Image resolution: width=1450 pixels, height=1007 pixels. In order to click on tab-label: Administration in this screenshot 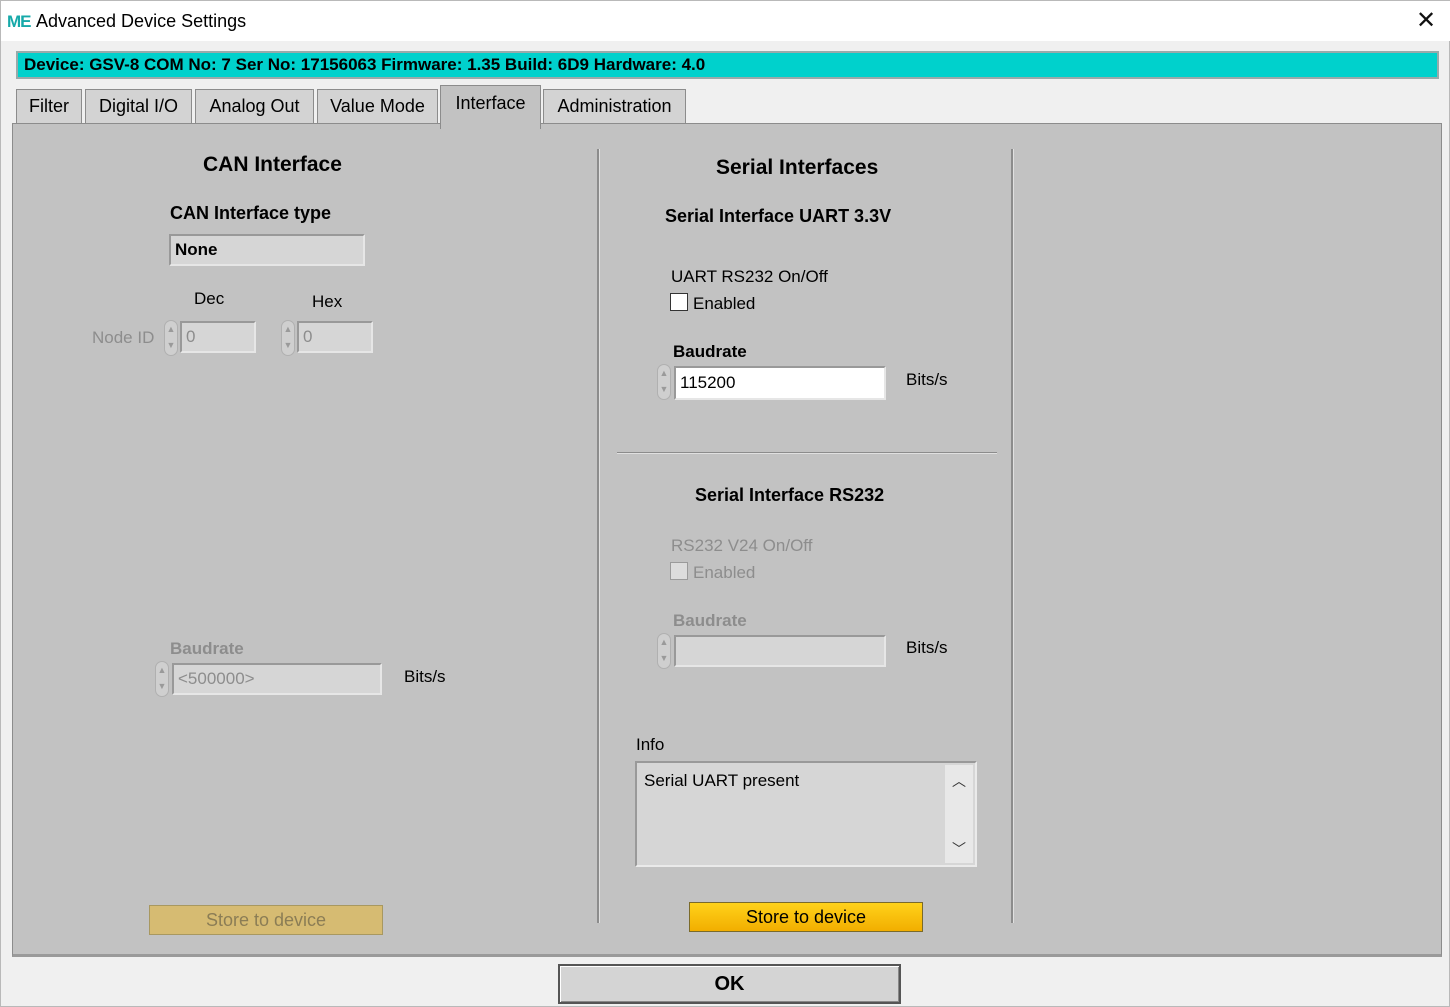, I will do `click(614, 106)`.